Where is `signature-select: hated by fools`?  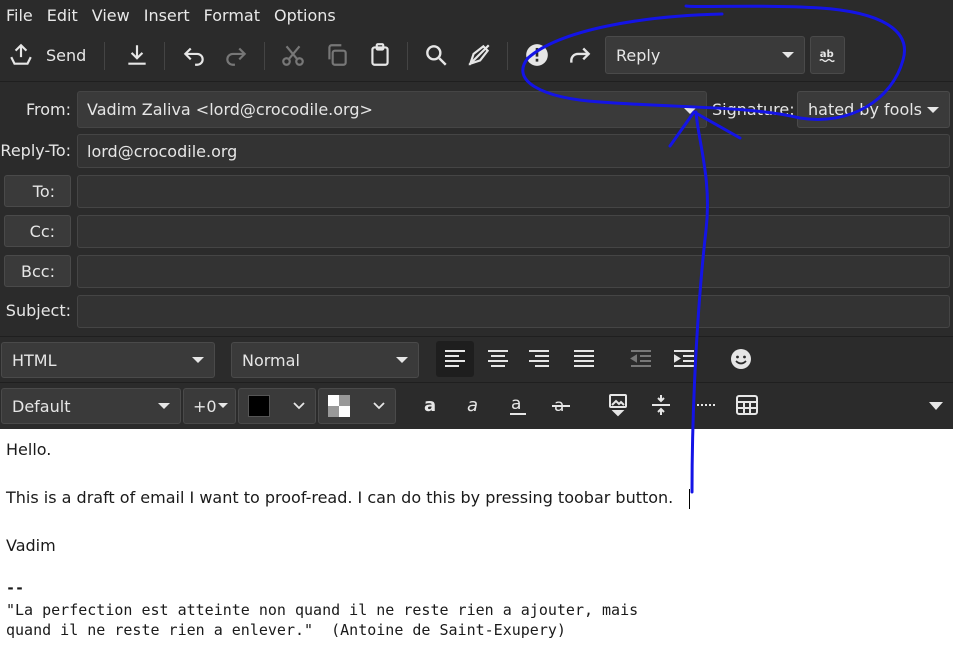 signature-select: hated by fools is located at coordinates (873, 109).